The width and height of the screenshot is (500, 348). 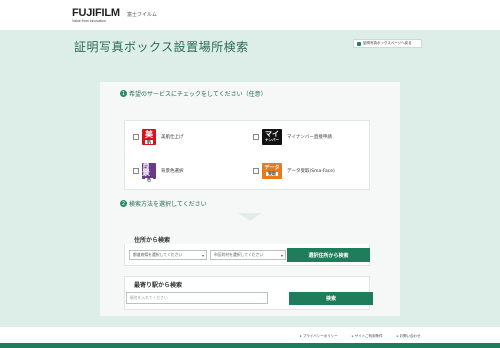 I want to click on service-option-data: データ 受取 データ受取(Sma-Face), so click(x=294, y=171).